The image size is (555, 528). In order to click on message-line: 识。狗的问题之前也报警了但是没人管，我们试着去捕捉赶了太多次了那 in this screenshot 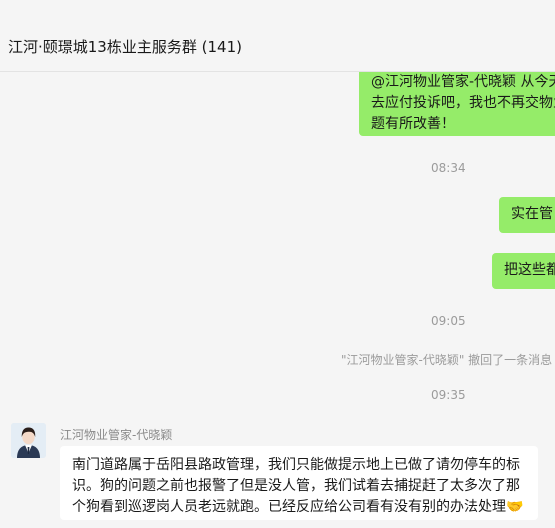, I will do `click(296, 486)`.